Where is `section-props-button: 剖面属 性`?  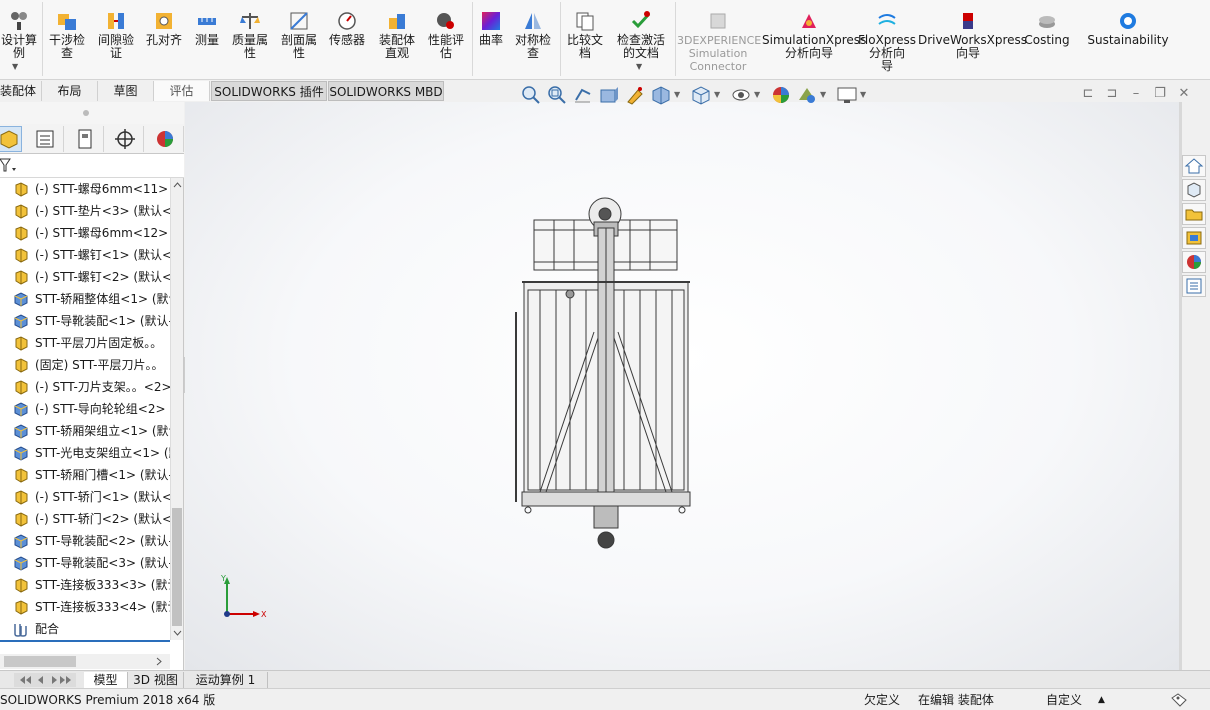 section-props-button: 剖面属 性 is located at coordinates (299, 41).